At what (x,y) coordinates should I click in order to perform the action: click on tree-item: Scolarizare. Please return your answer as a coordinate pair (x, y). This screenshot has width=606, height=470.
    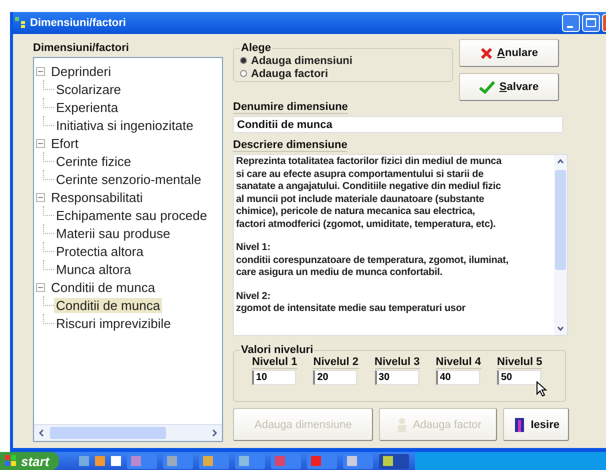
    Looking at the image, I should click on (89, 89).